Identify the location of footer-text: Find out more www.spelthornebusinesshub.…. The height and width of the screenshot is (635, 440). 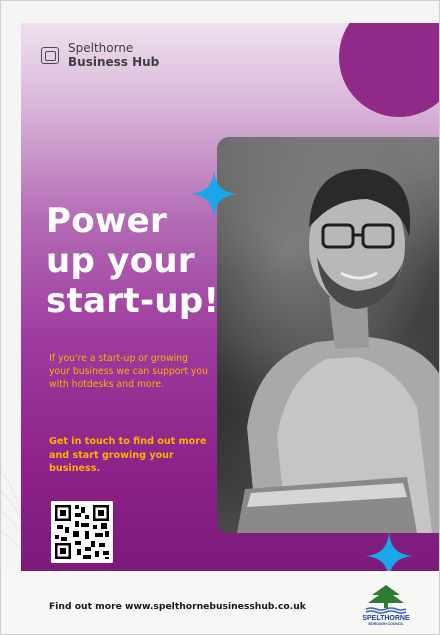
(177, 606).